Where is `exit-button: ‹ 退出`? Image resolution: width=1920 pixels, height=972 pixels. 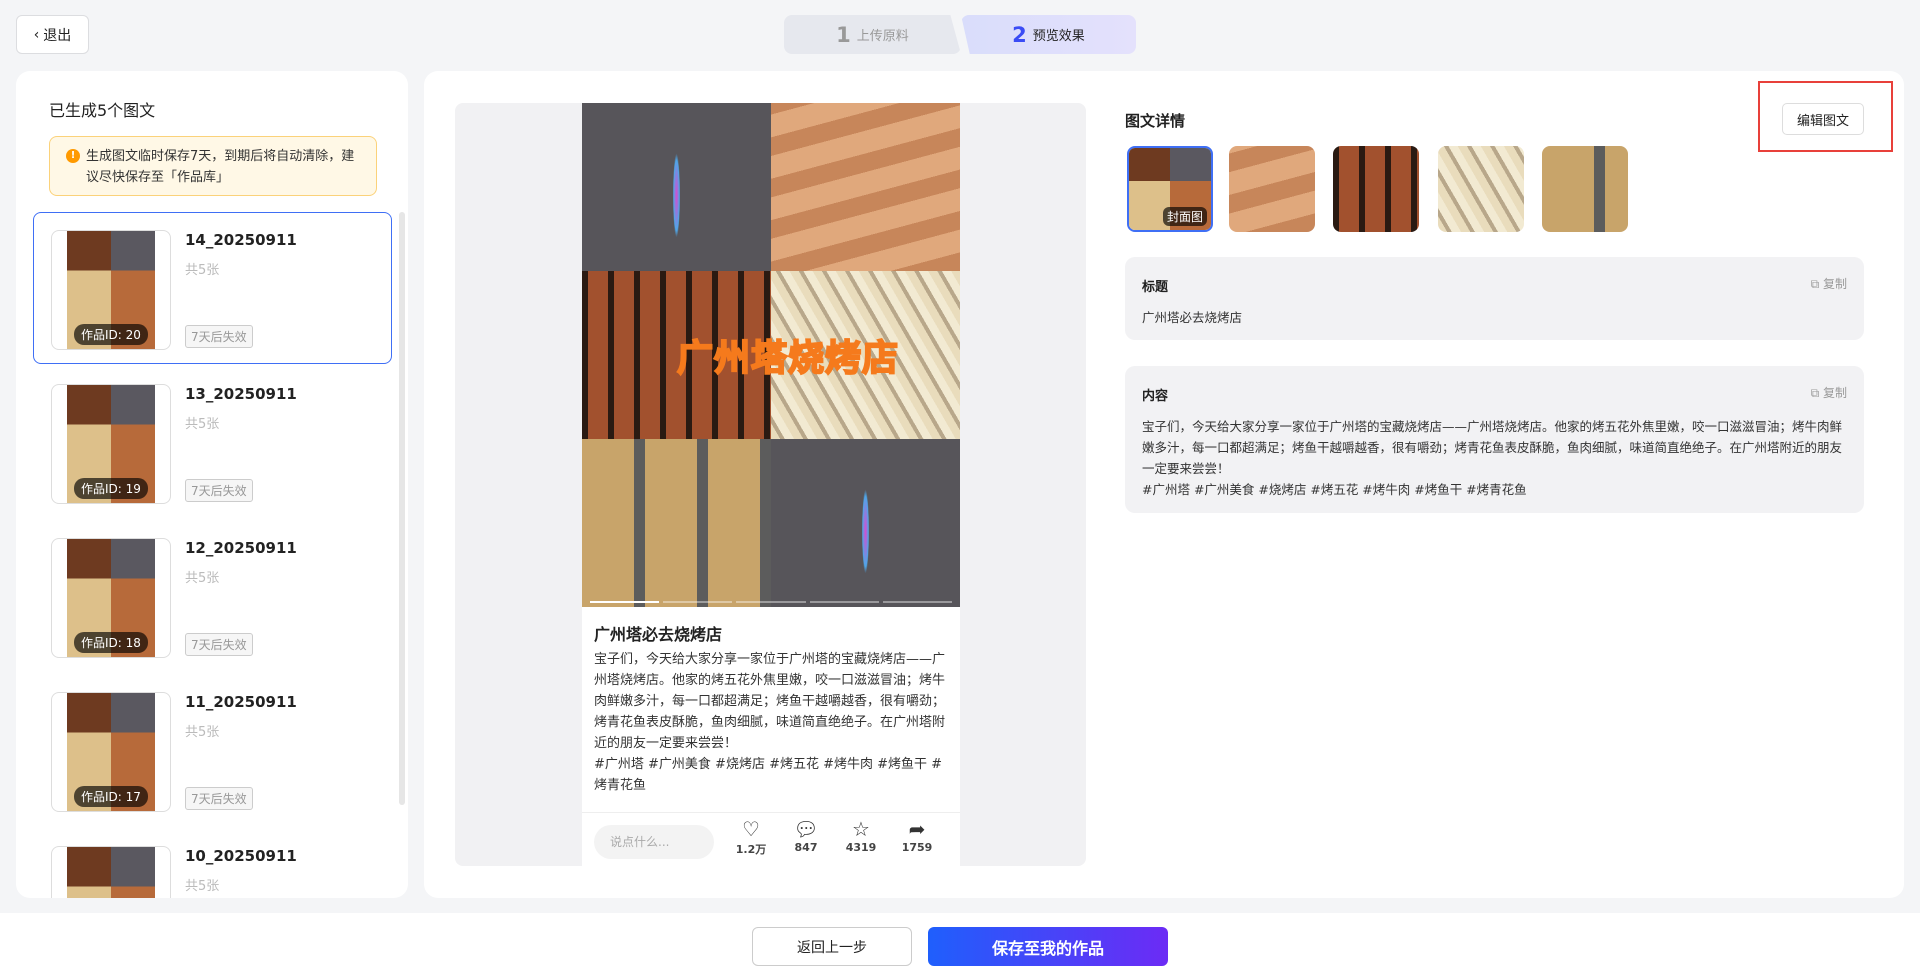 exit-button: ‹ 退出 is located at coordinates (52, 34).